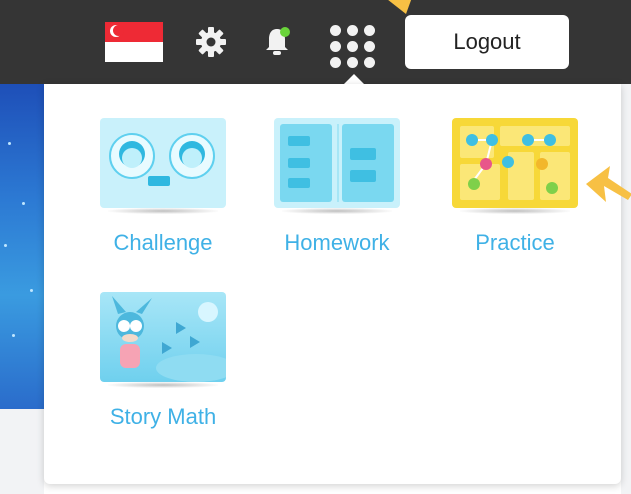 The width and height of the screenshot is (631, 494). I want to click on background-lower, so click(22, 451).